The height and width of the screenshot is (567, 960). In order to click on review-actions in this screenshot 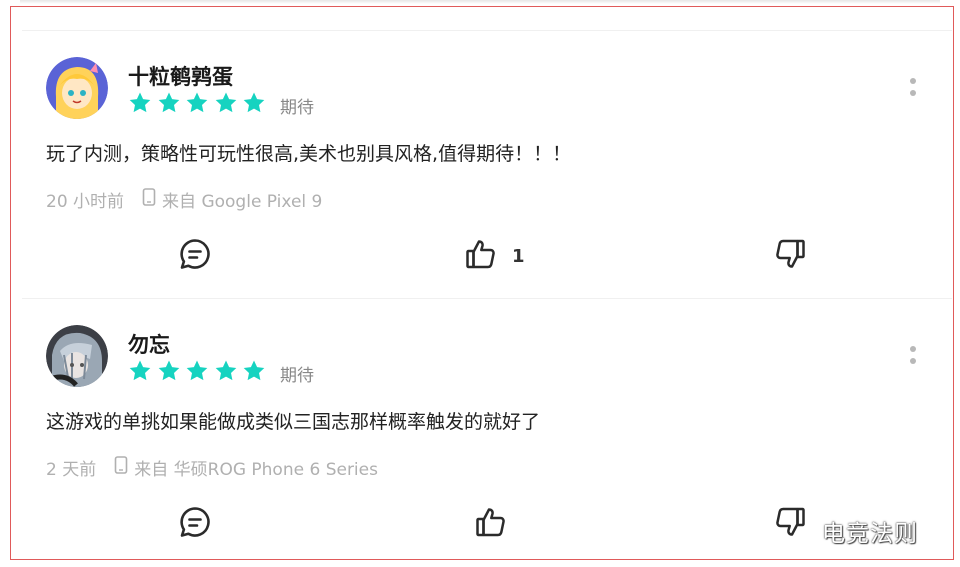, I will do `click(487, 524)`.